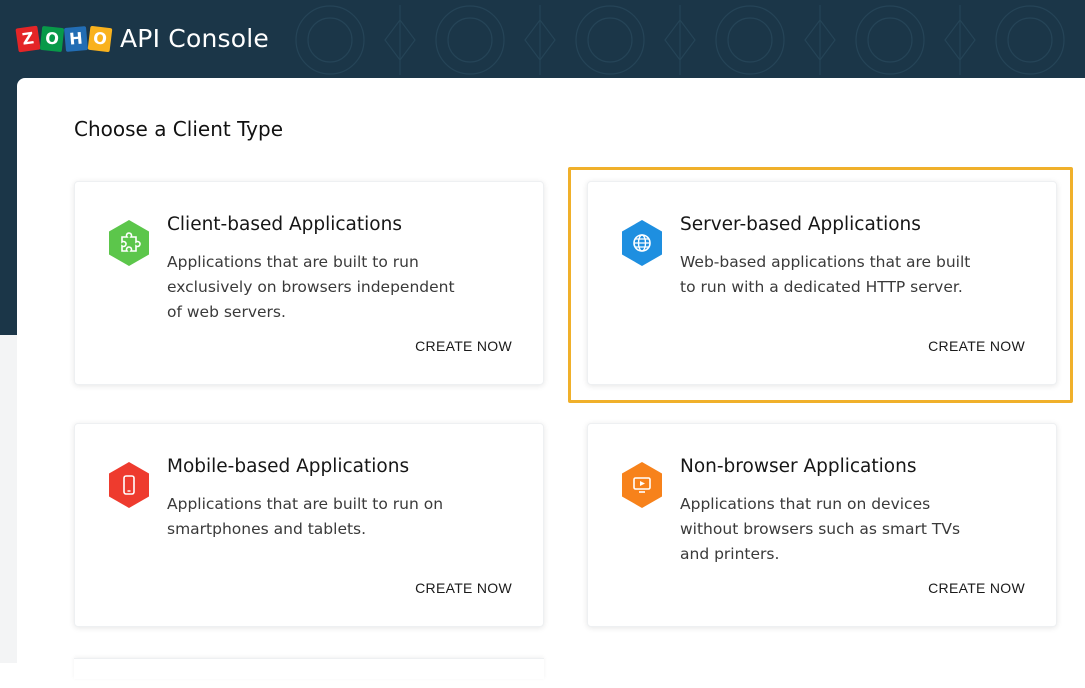  I want to click on page-title: Choose a Client Type, so click(179, 129).